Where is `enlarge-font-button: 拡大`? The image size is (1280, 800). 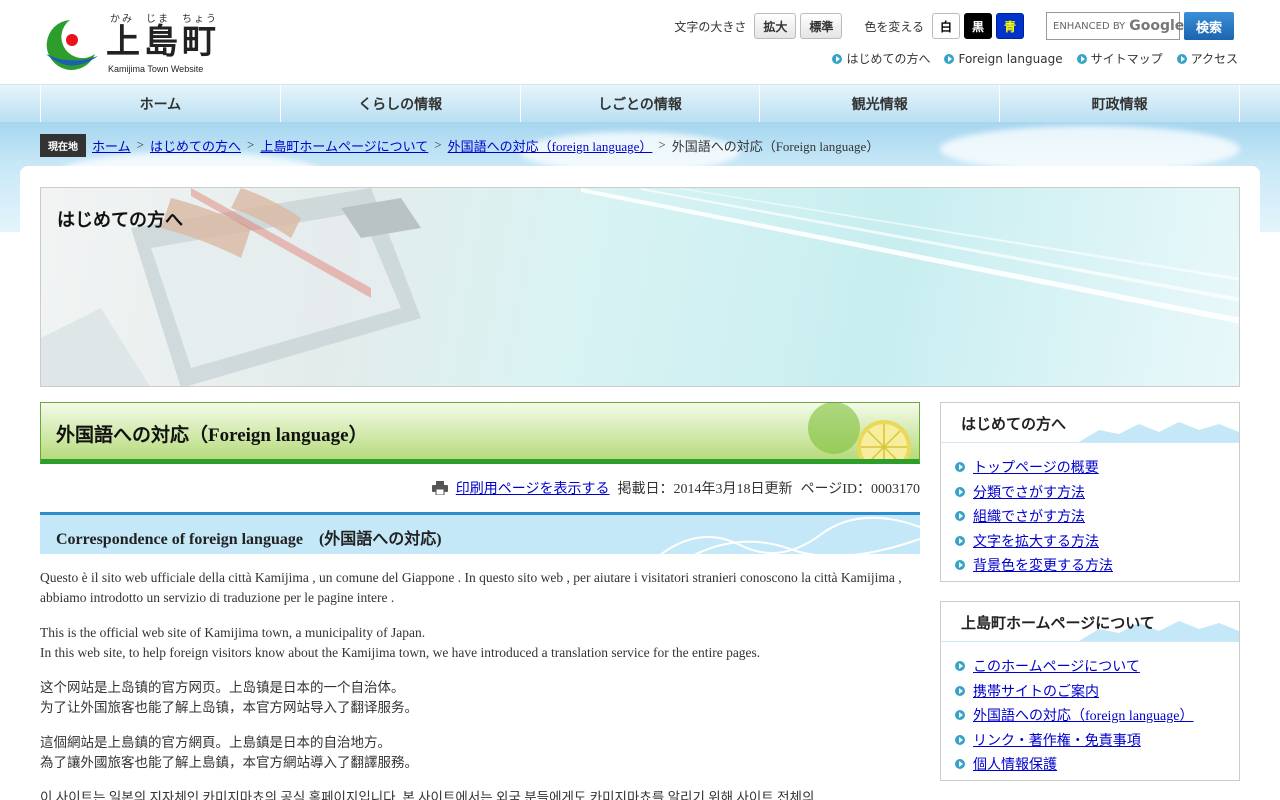
enlarge-font-button: 拡大 is located at coordinates (775, 26).